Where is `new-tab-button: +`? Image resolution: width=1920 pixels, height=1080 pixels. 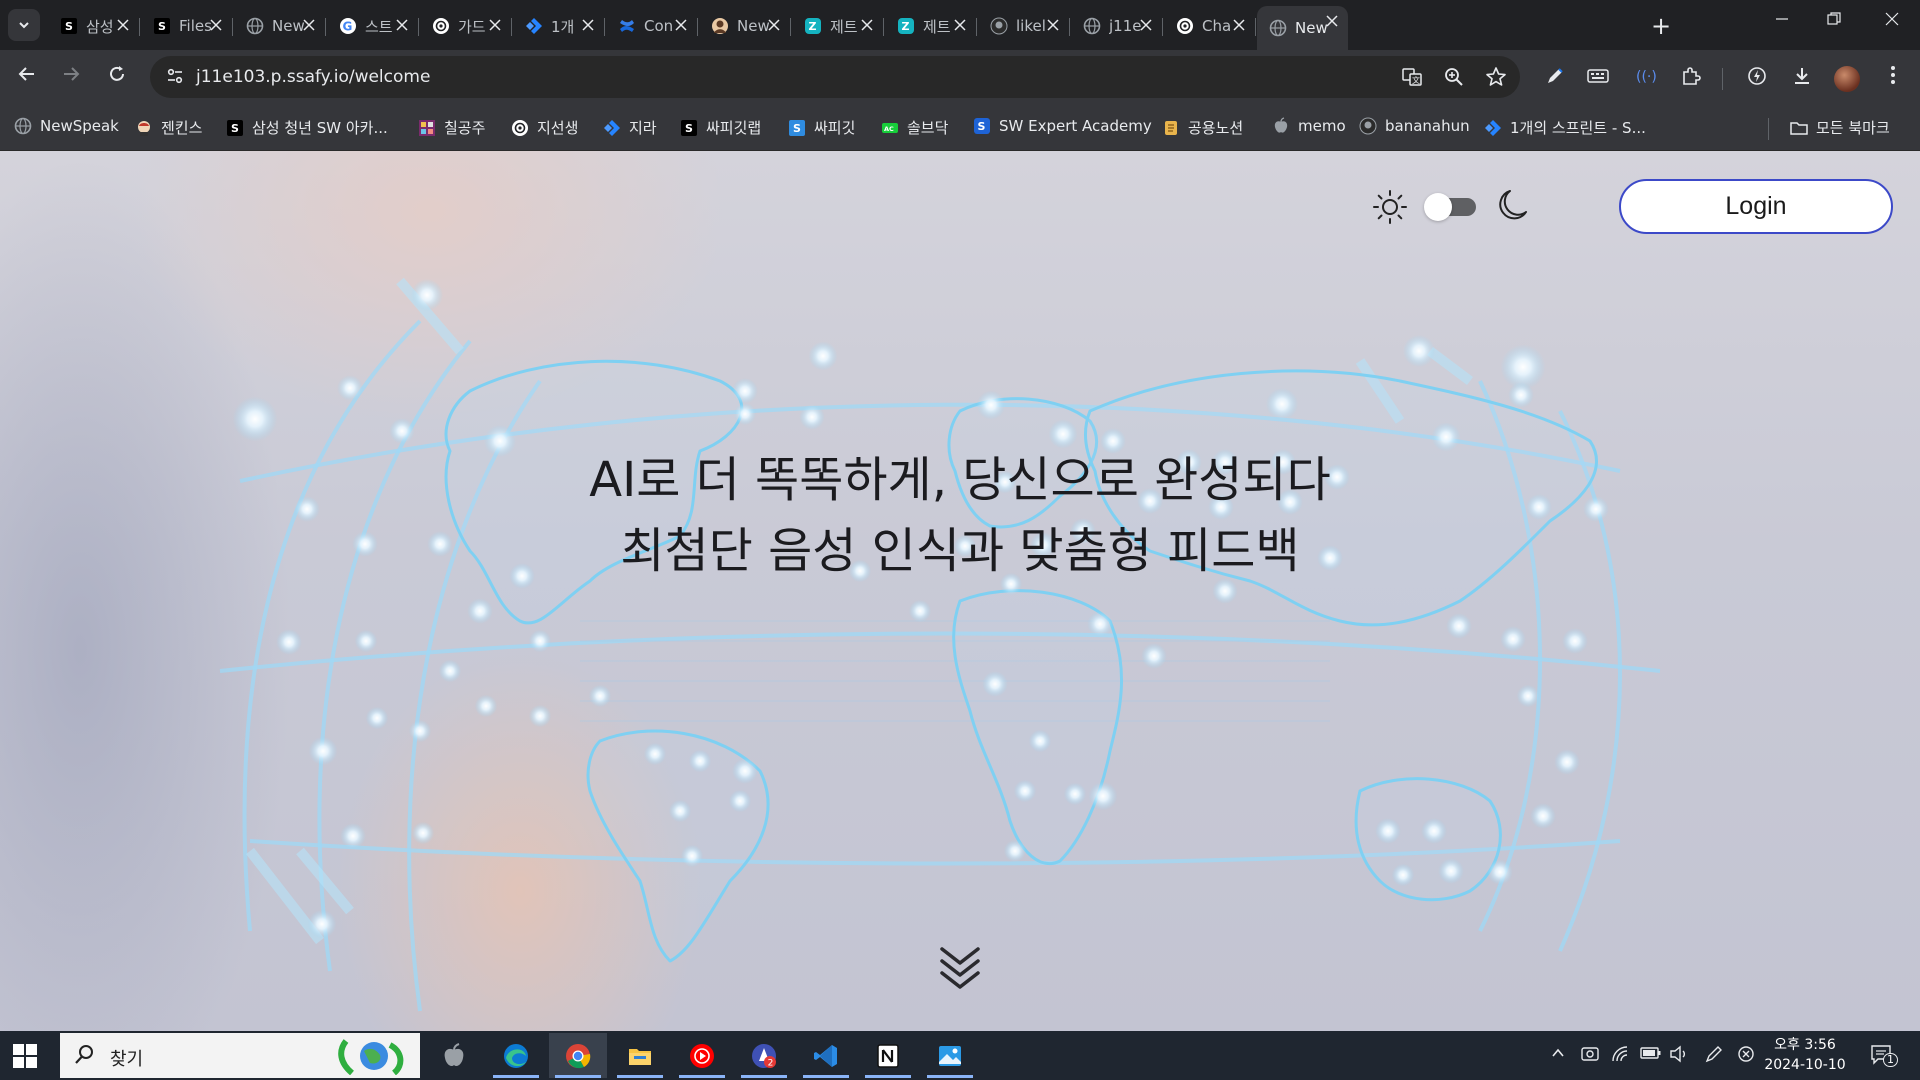
new-tab-button: + is located at coordinates (1661, 26).